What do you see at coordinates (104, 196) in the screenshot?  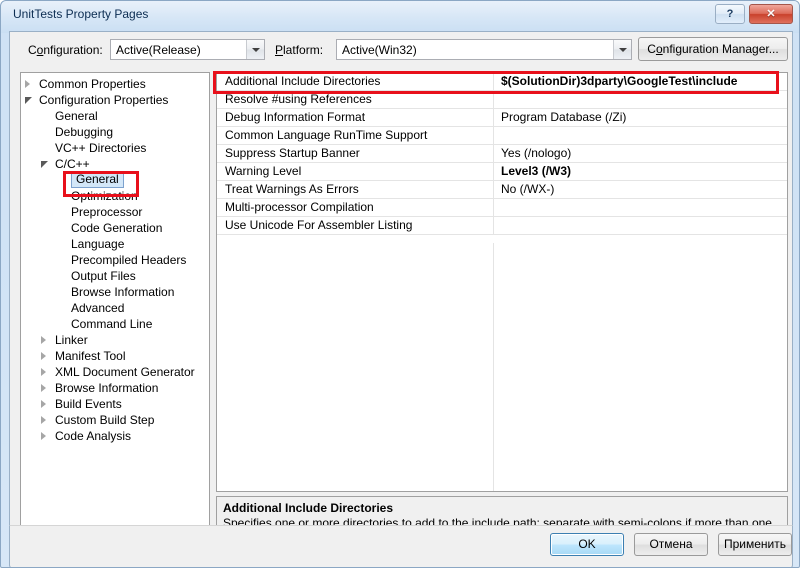 I see `tree-item-label: Optimization` at bounding box center [104, 196].